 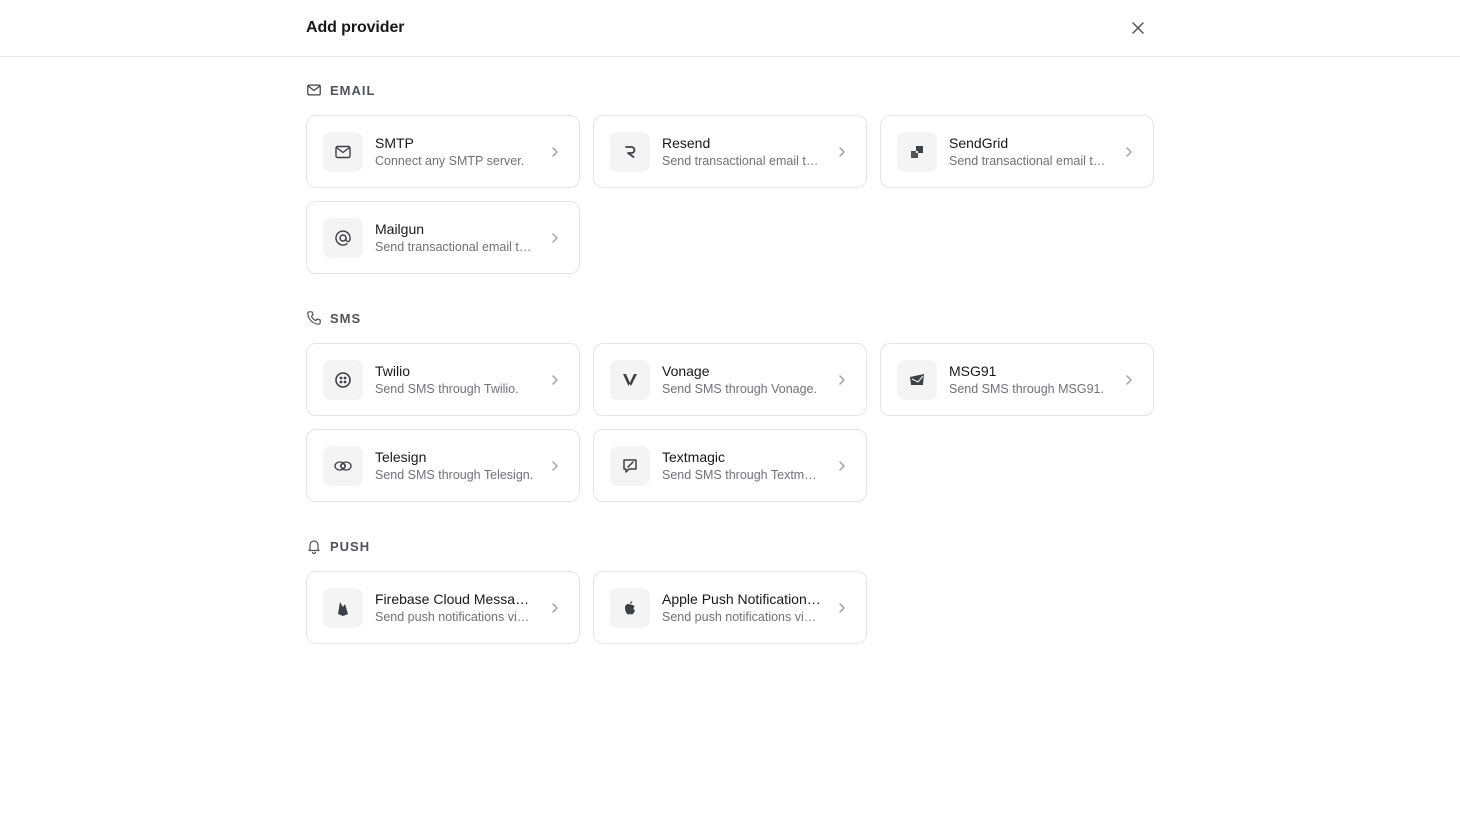 What do you see at coordinates (630, 607) in the screenshot?
I see `apple-icon` at bounding box center [630, 607].